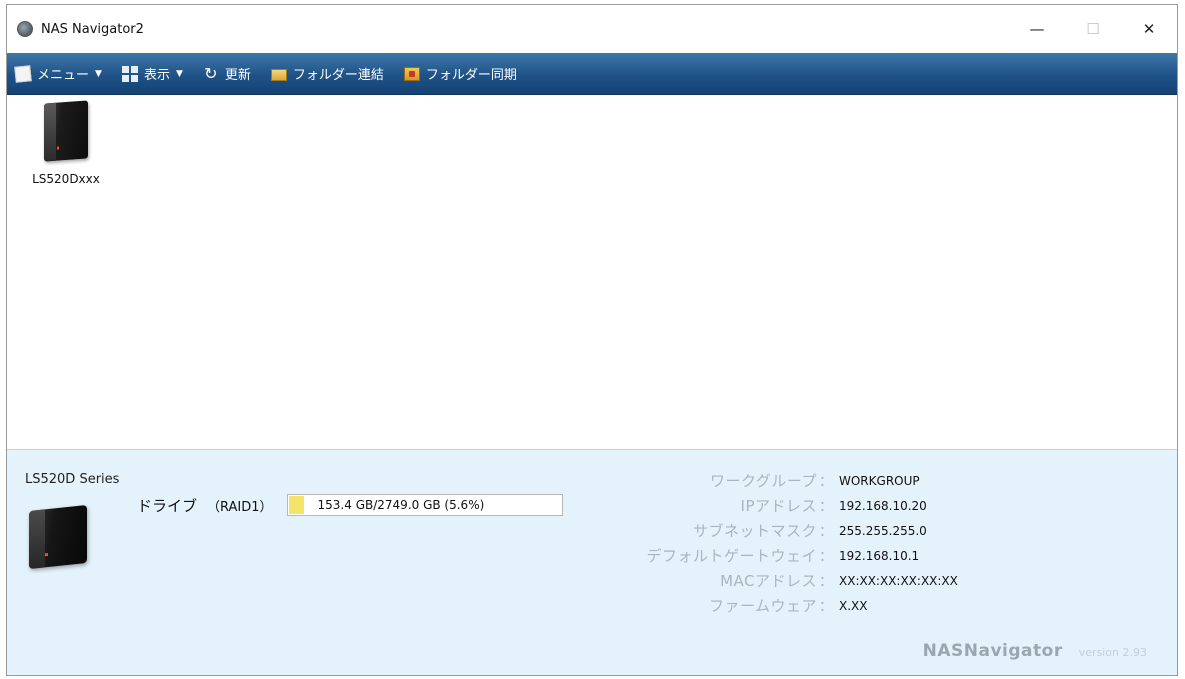 Image resolution: width=1185 pixels, height=679 pixels. I want to click on nas-device-icon, so click(66, 131).